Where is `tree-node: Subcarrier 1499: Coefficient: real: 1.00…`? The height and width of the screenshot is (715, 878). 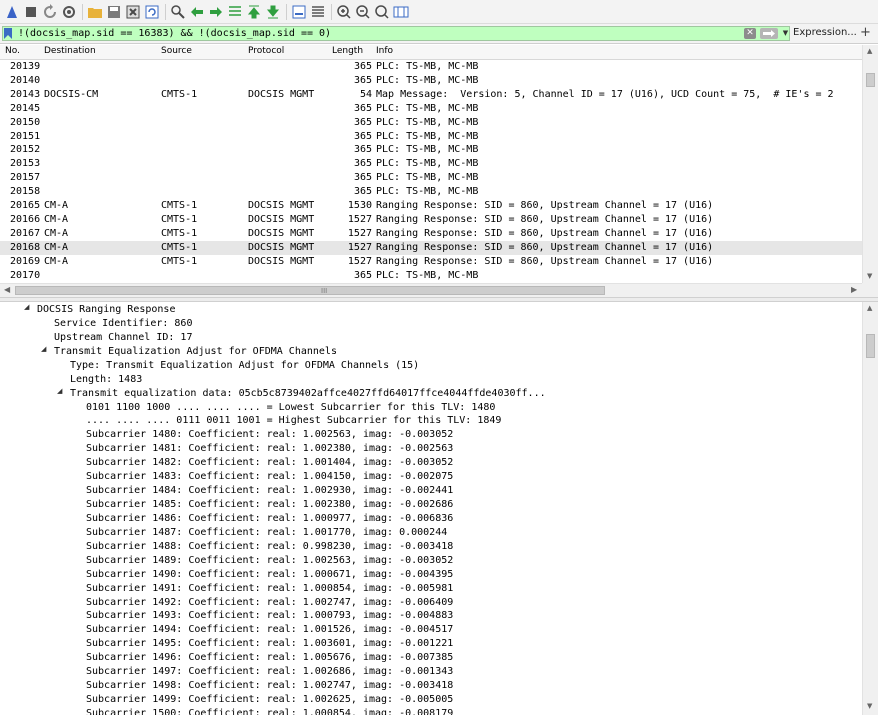
tree-node: Subcarrier 1499: Coefficient: real: 1.00… is located at coordinates (269, 700).